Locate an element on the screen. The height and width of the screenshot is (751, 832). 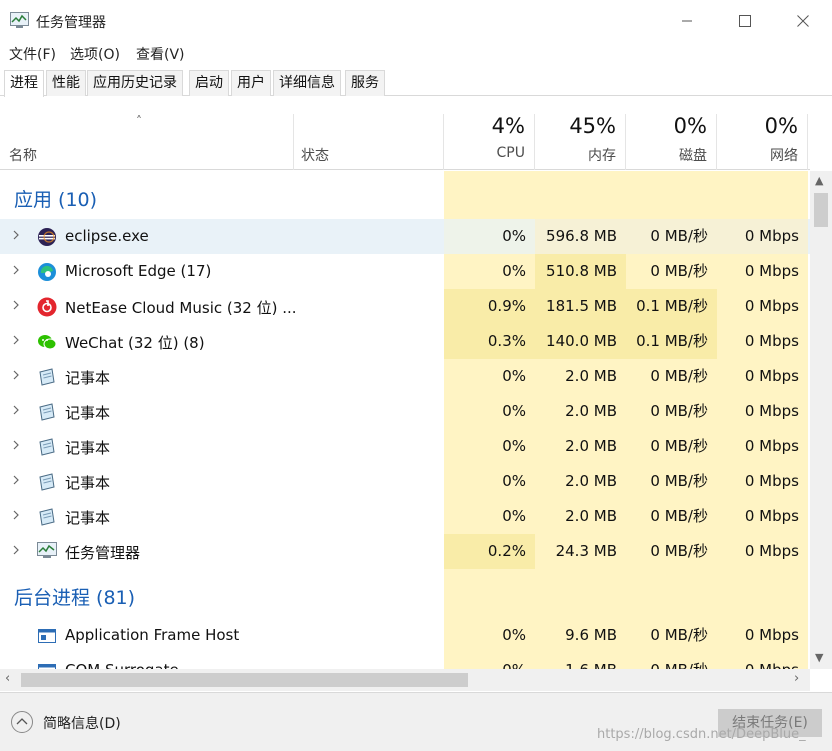
window-title: 任务管理器 is located at coordinates (71, 23).